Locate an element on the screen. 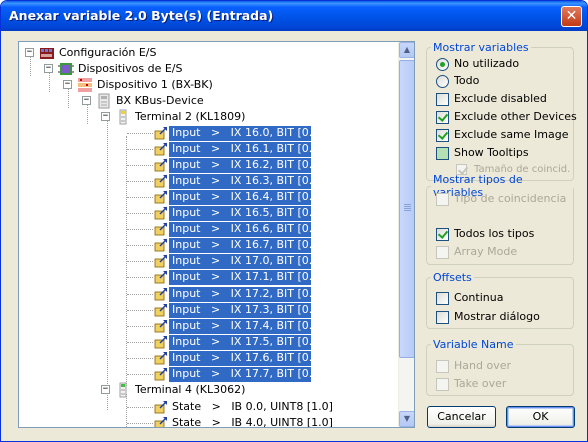 This screenshot has height=442, width=588. radio-selected-icon is located at coordinates (442, 64).